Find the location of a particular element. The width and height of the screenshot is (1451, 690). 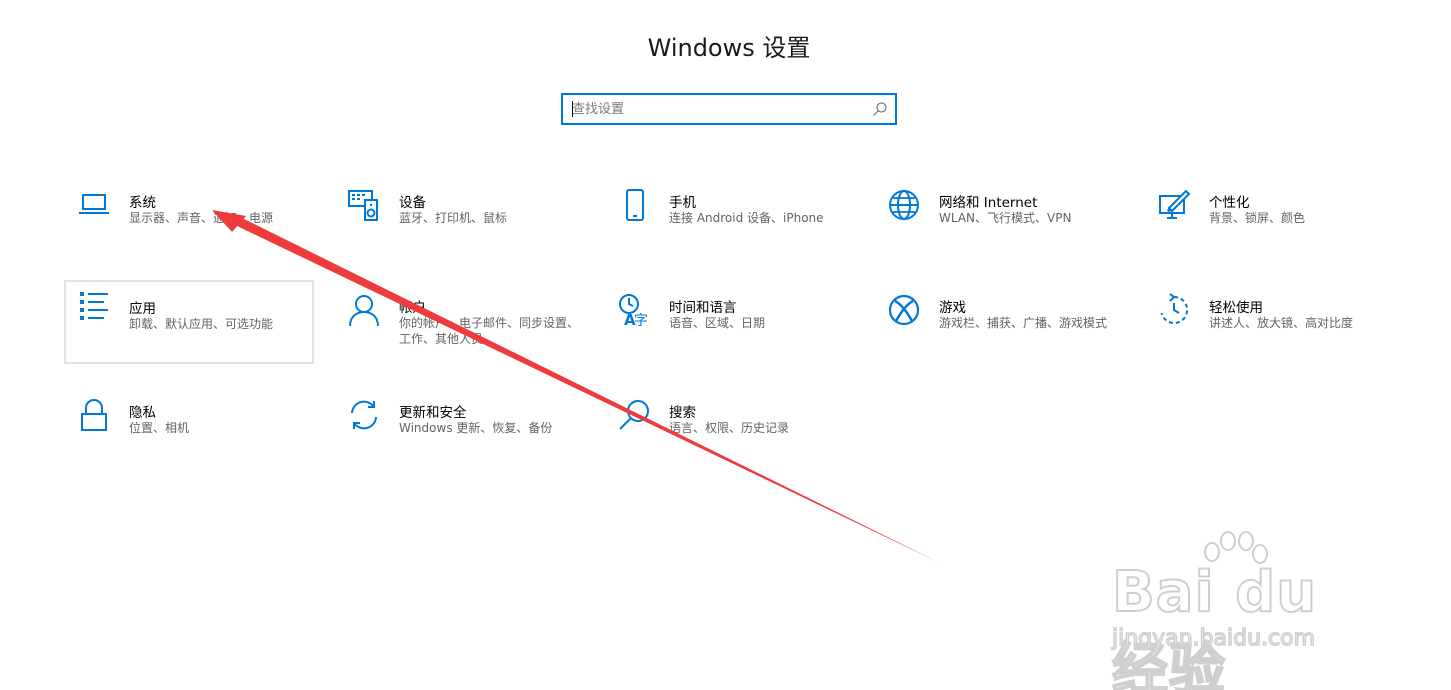

svg-text: 字 is located at coordinates (641, 320).